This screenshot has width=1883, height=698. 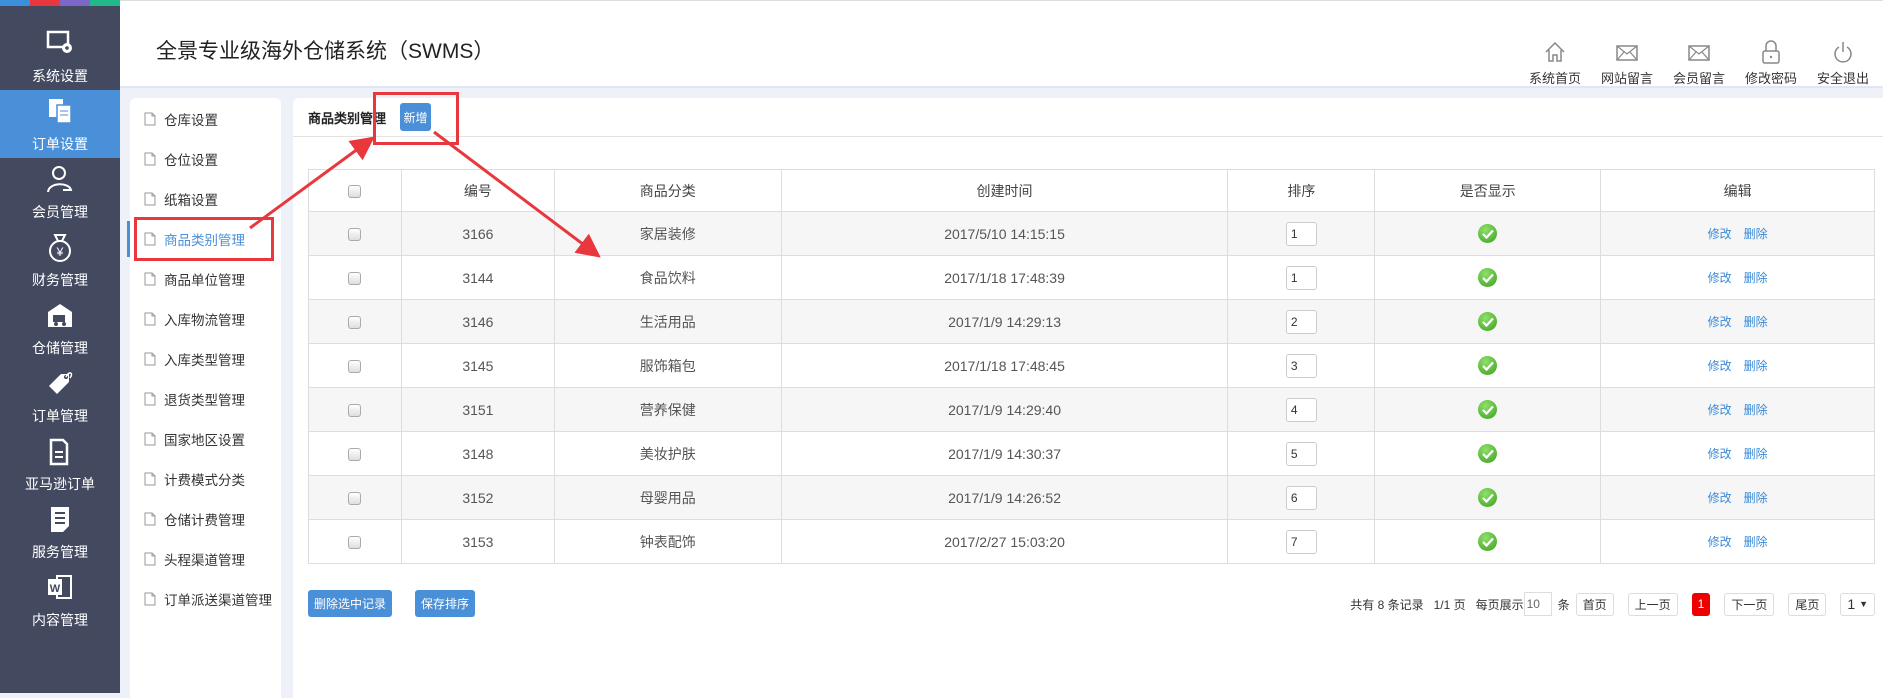 What do you see at coordinates (60, 587) in the screenshot?
I see `word-doc-icon: W` at bounding box center [60, 587].